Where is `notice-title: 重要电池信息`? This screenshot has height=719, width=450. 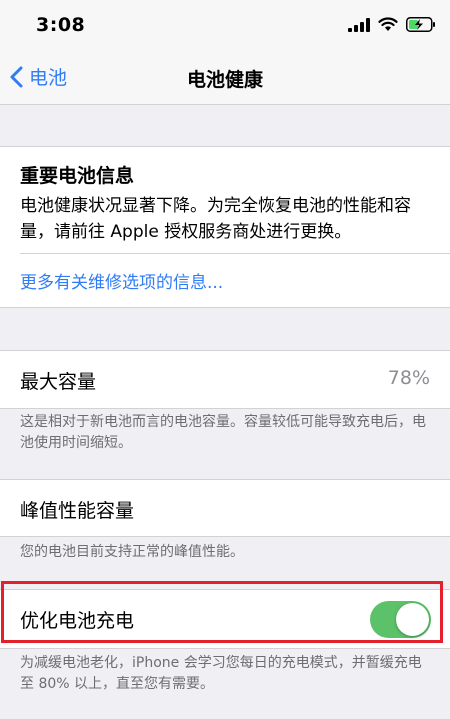
notice-title: 重要电池信息 is located at coordinates (77, 176).